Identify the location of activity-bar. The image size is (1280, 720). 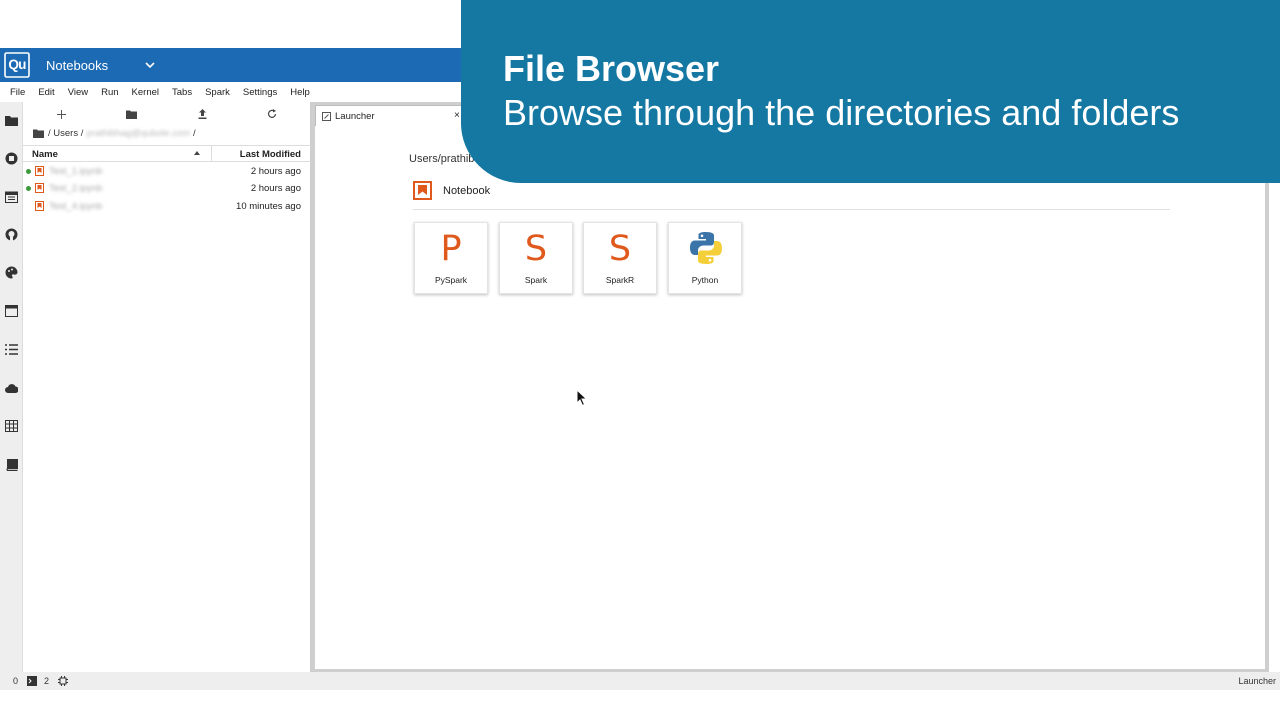
(11, 387).